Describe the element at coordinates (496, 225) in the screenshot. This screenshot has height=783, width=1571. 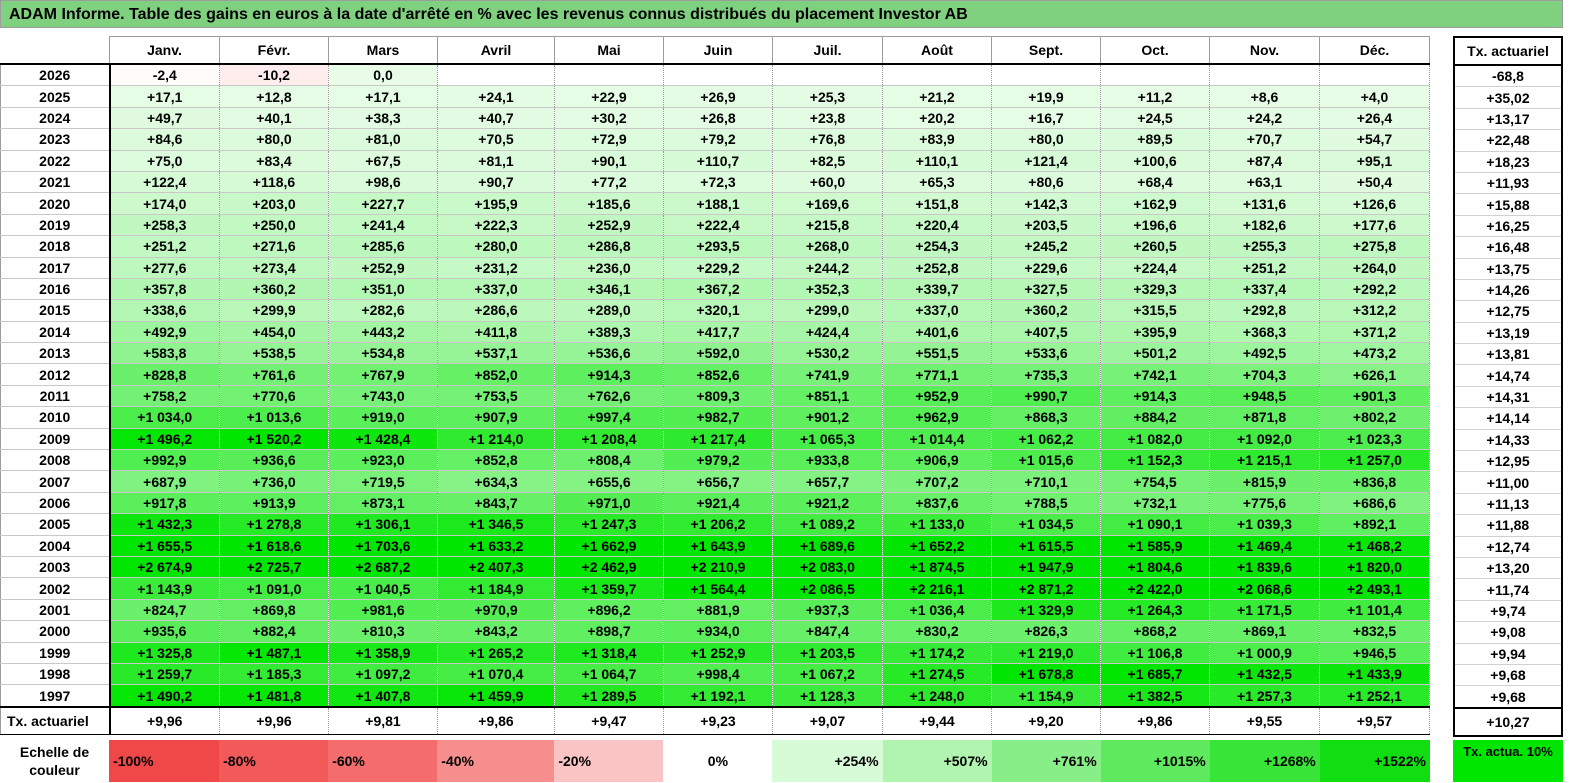
I see `gain-cell: +222,3` at that location.